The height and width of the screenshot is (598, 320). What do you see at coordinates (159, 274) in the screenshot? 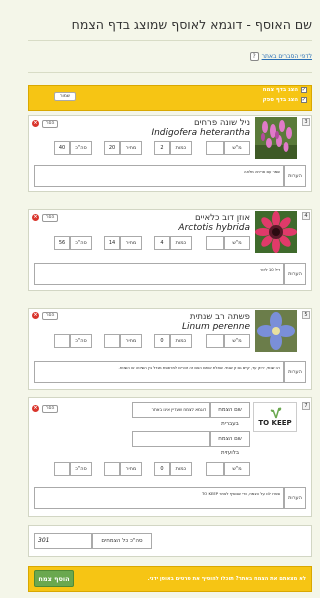
I see `notes-textarea: דיל 10 ליטר` at bounding box center [159, 274].